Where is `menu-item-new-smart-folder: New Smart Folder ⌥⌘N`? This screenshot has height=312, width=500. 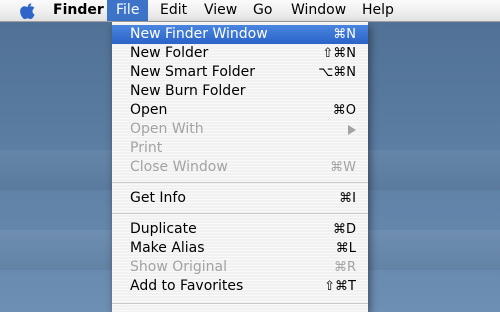 menu-item-new-smart-folder: New Smart Folder ⌥⌘N is located at coordinates (240, 72).